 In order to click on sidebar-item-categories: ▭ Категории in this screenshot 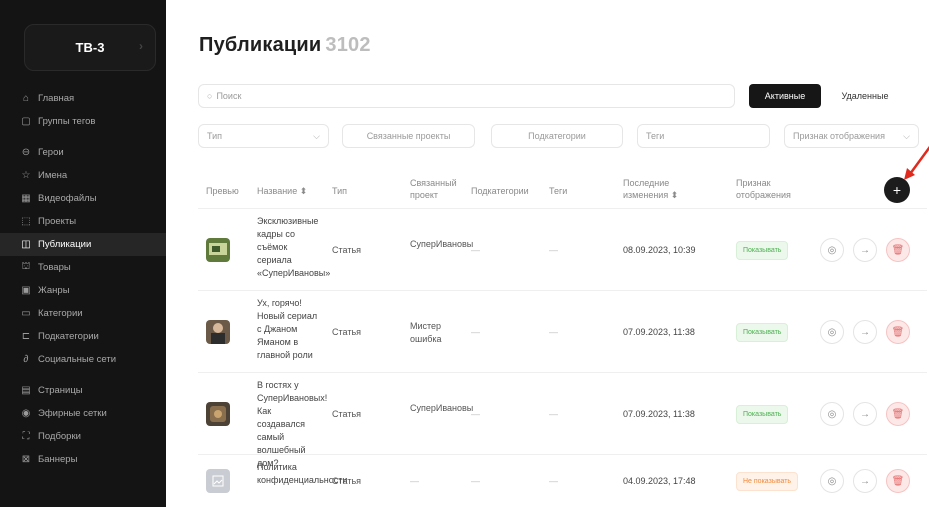, I will do `click(83, 313)`.